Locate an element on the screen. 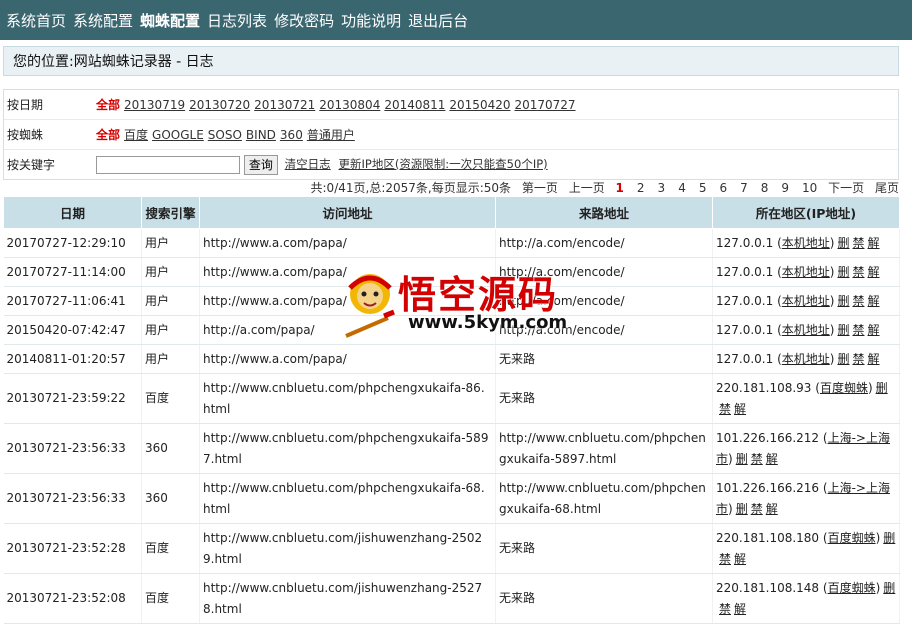 The width and height of the screenshot is (912, 624). page-number: 7 is located at coordinates (744, 188).